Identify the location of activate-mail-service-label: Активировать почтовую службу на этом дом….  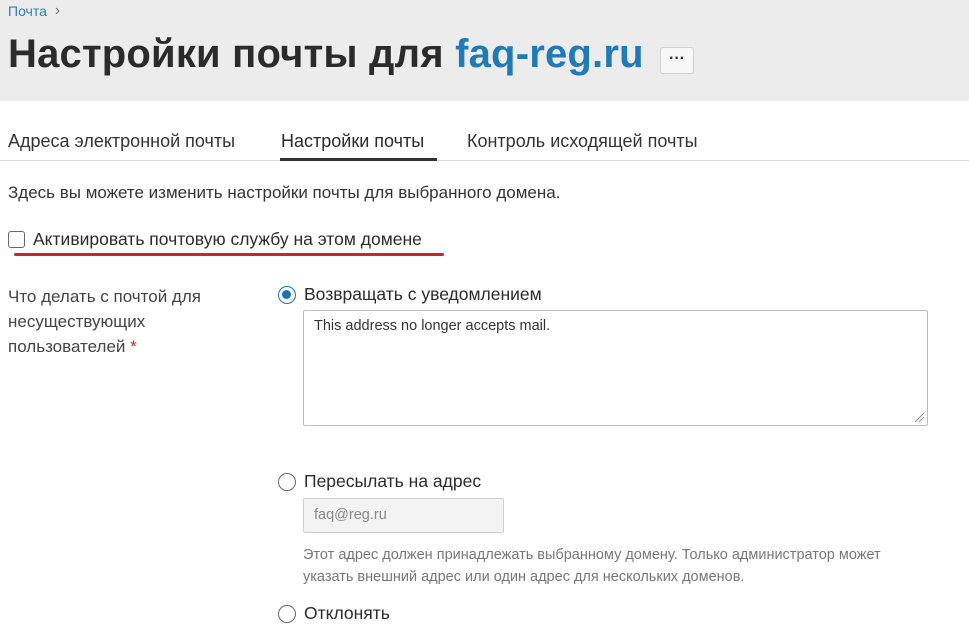
(227, 239).